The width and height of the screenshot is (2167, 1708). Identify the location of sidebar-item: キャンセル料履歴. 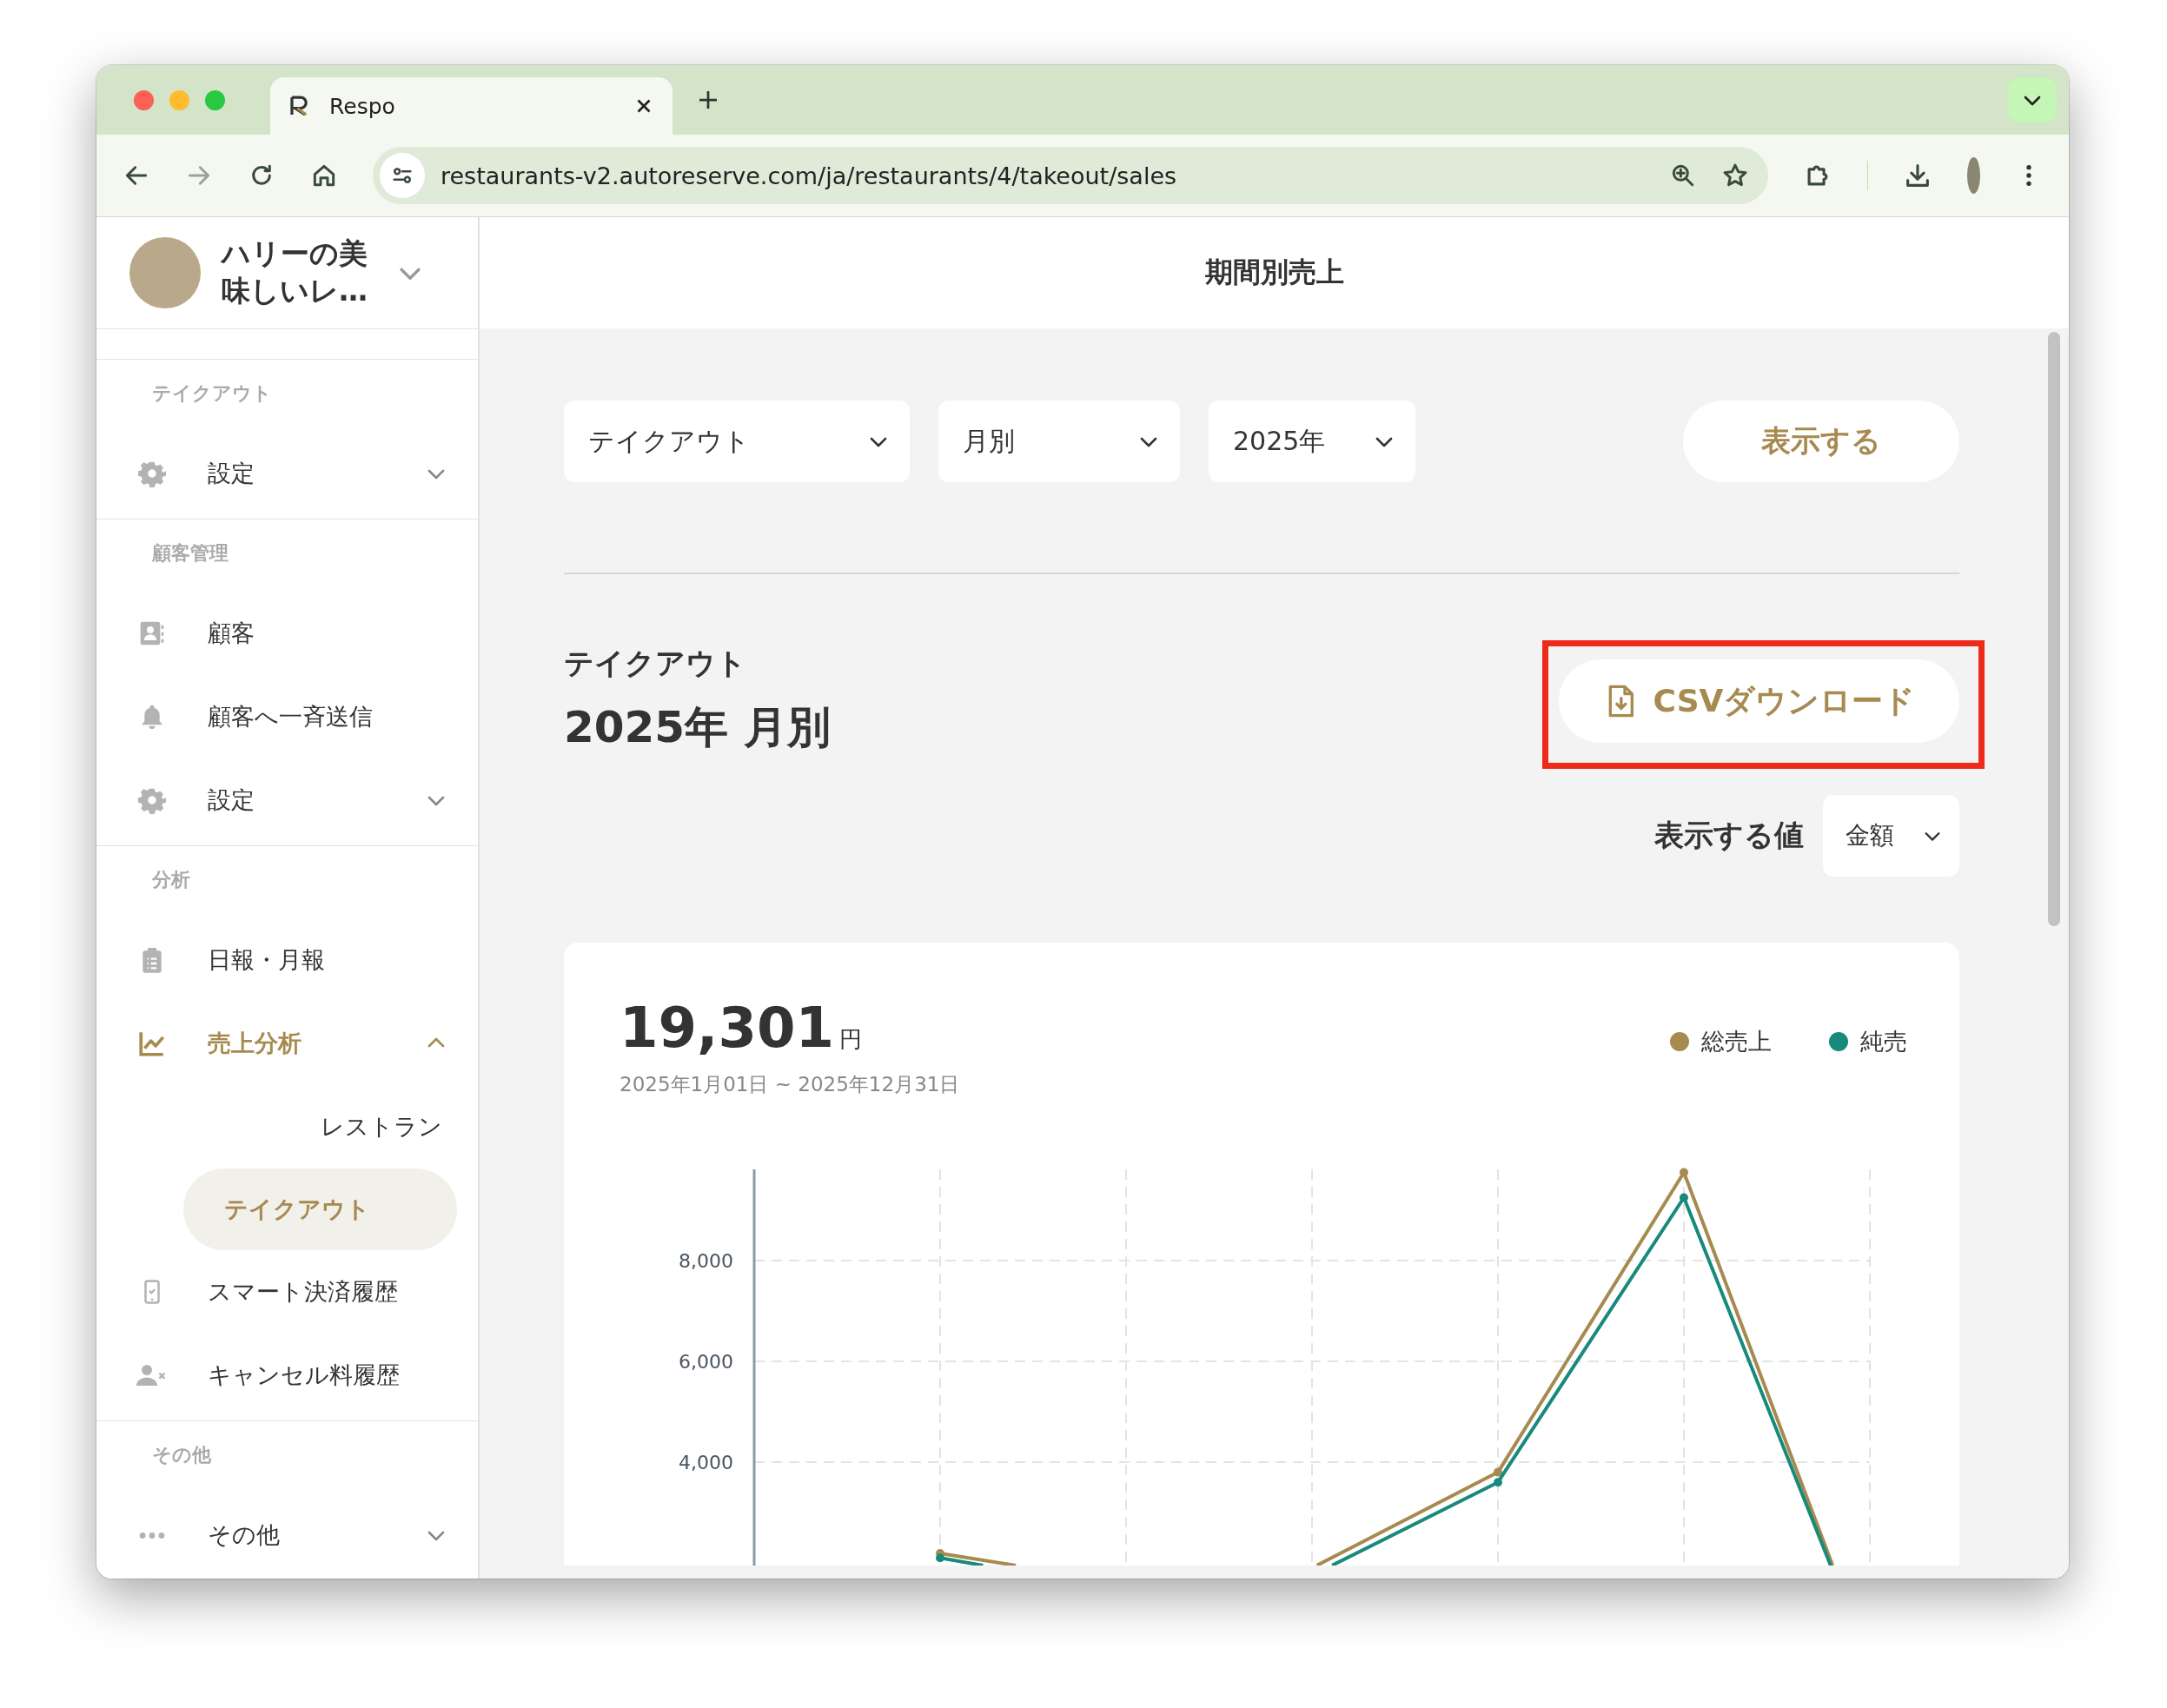
(287, 1376).